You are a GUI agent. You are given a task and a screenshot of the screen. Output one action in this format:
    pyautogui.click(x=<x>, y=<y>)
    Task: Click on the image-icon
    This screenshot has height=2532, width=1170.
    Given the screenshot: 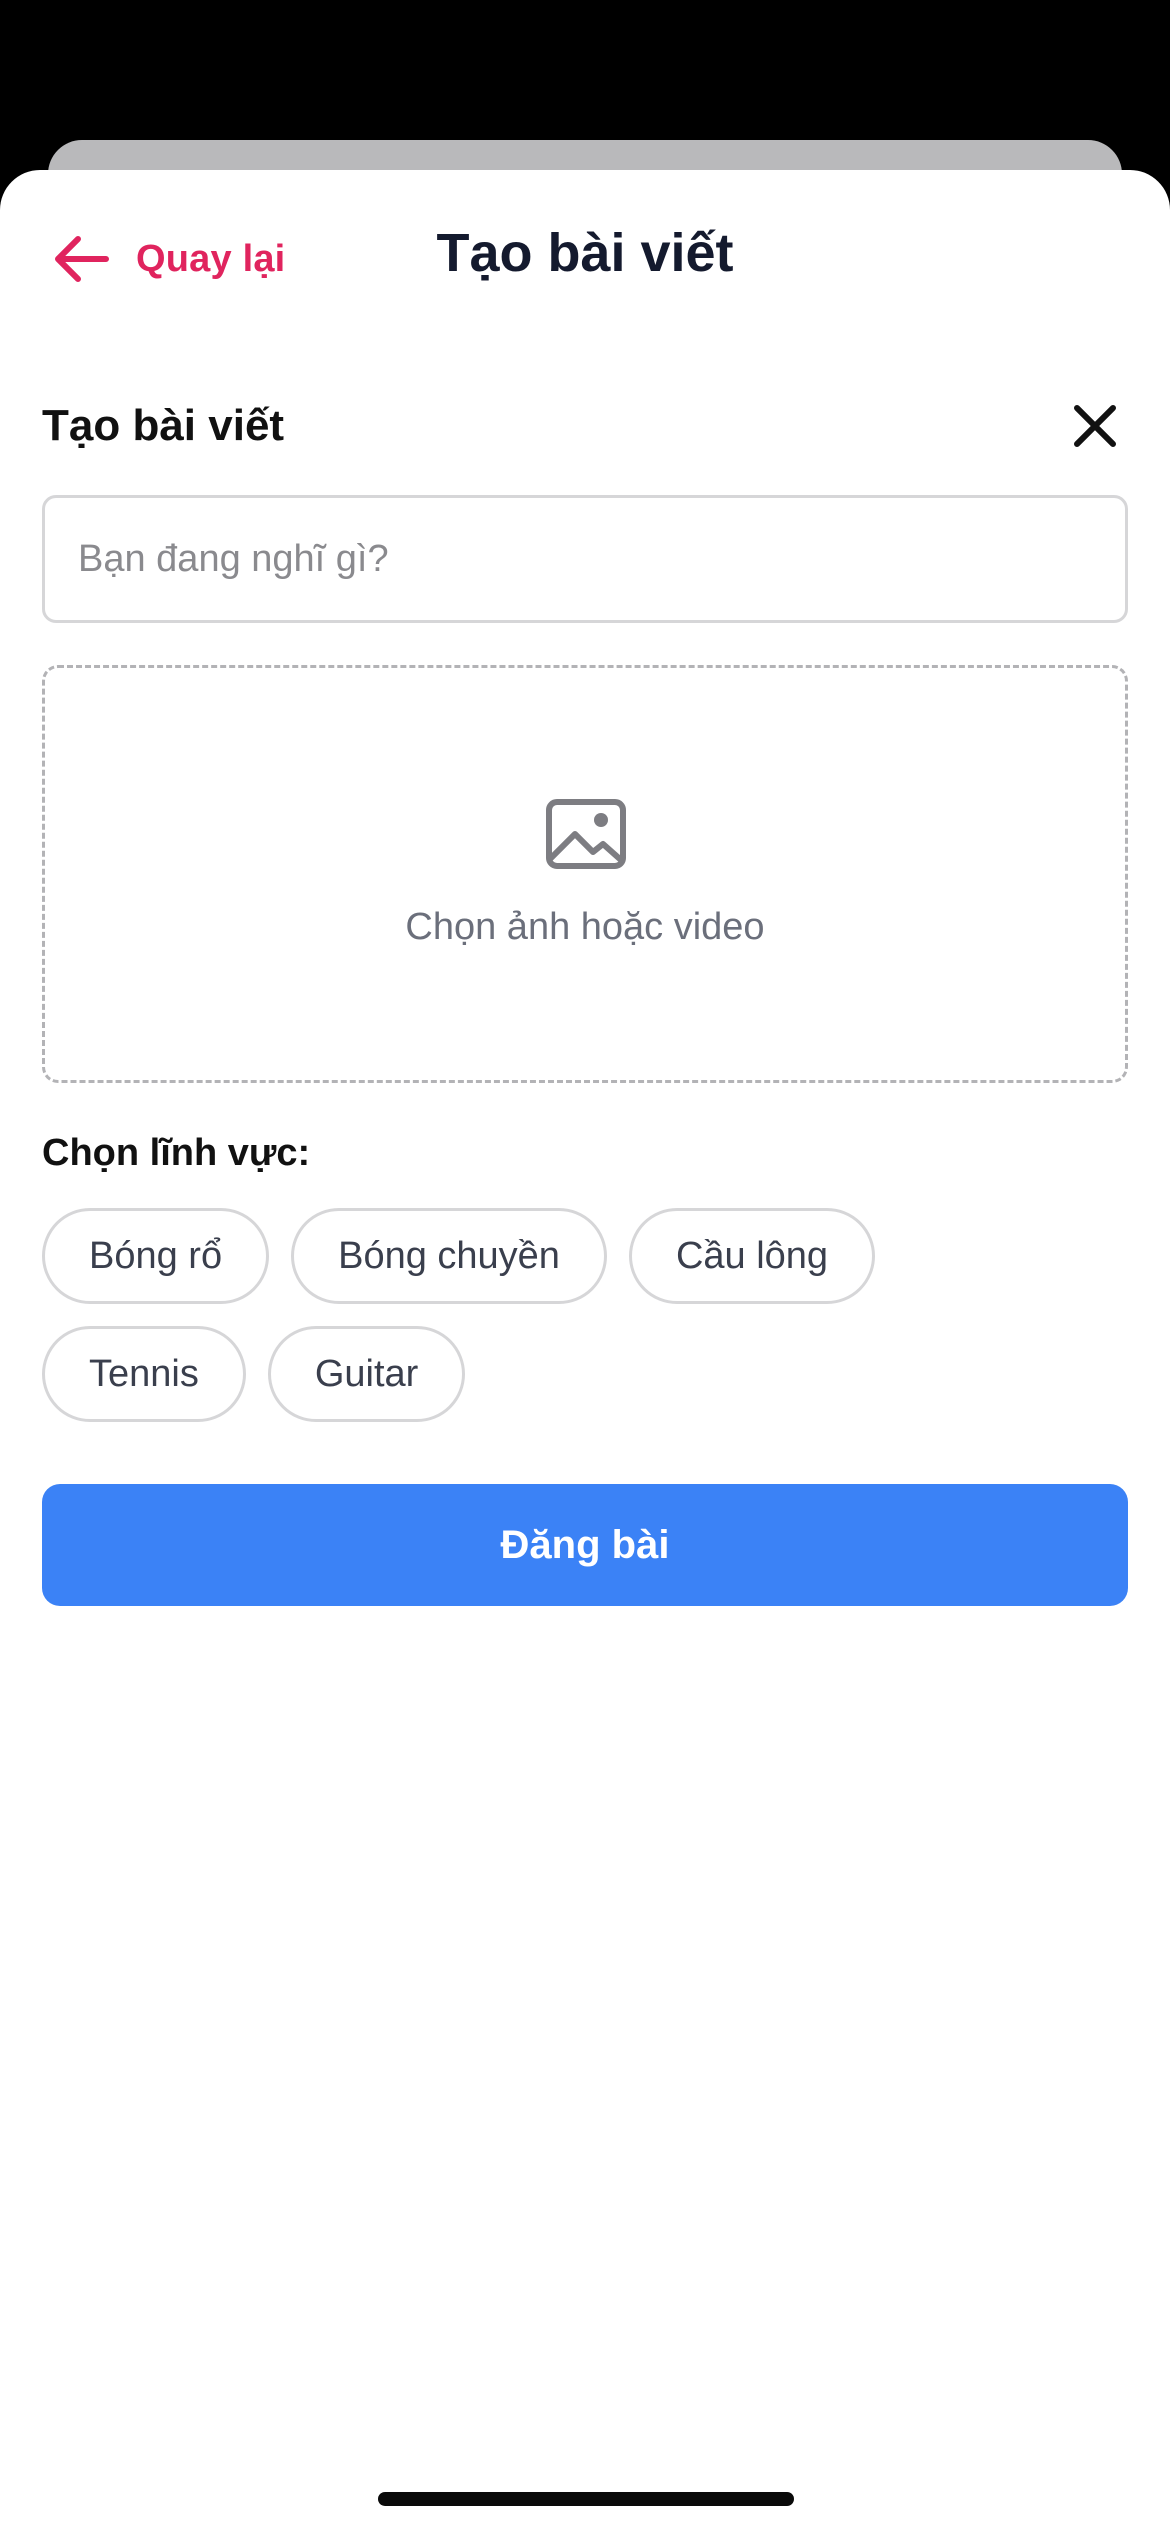 What is the action you would take?
    pyautogui.click(x=586, y=834)
    